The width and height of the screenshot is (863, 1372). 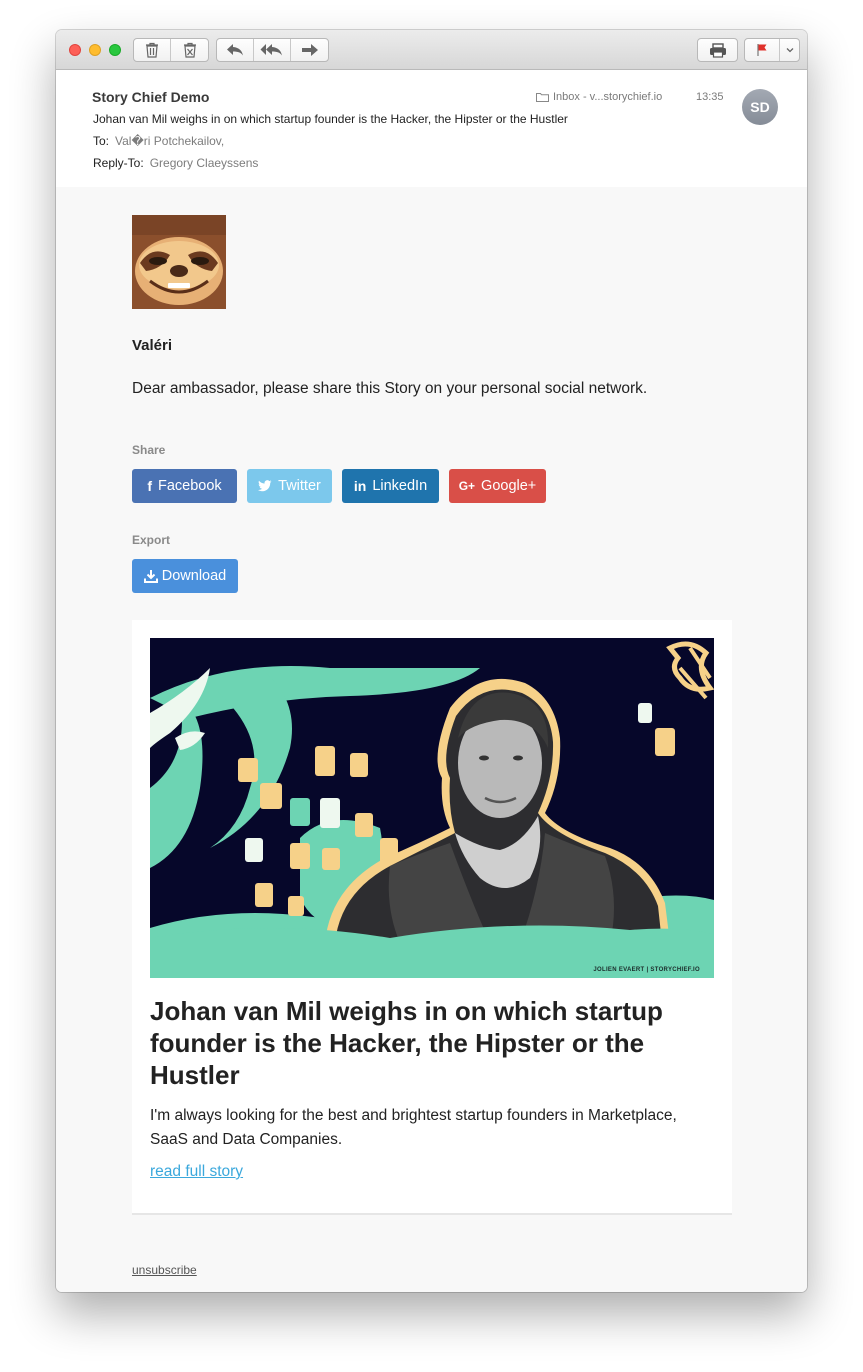 I want to click on unsubscribe-link: unsubscribe, so click(x=164, y=1270).